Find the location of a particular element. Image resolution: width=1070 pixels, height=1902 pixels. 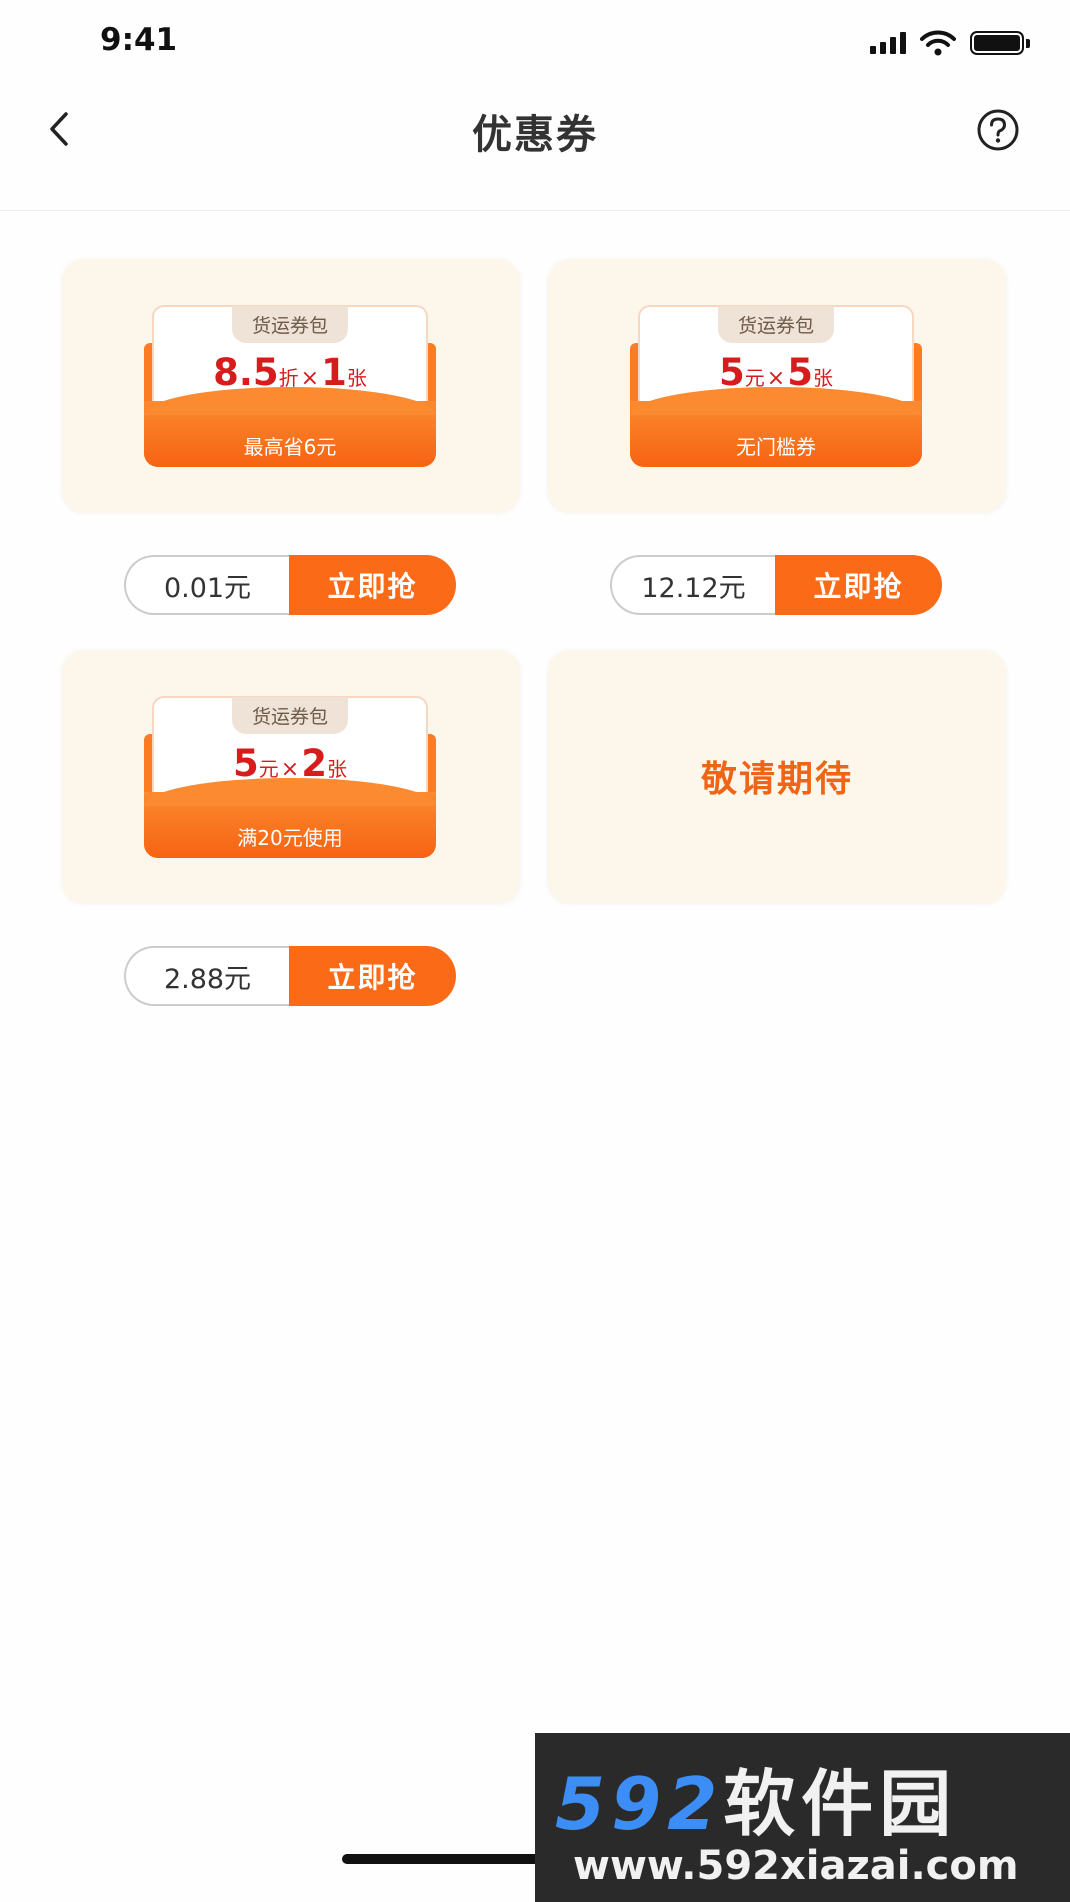

nav-bar: 优惠券 is located at coordinates (535, 146).